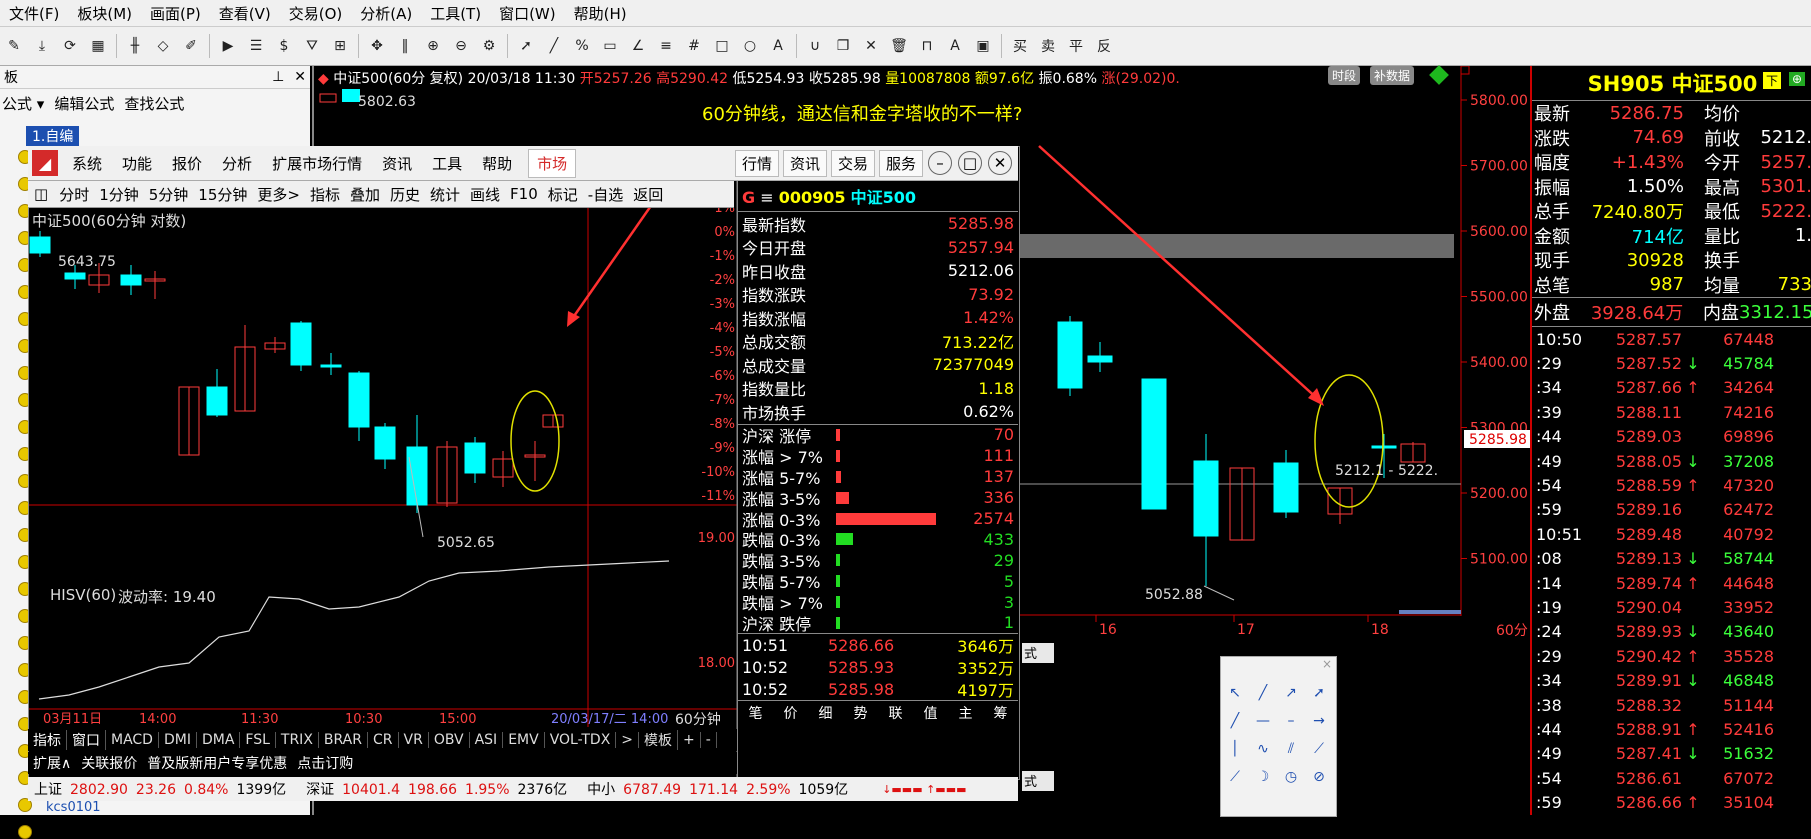  I want to click on window-right-tab: 服务, so click(900, 163).